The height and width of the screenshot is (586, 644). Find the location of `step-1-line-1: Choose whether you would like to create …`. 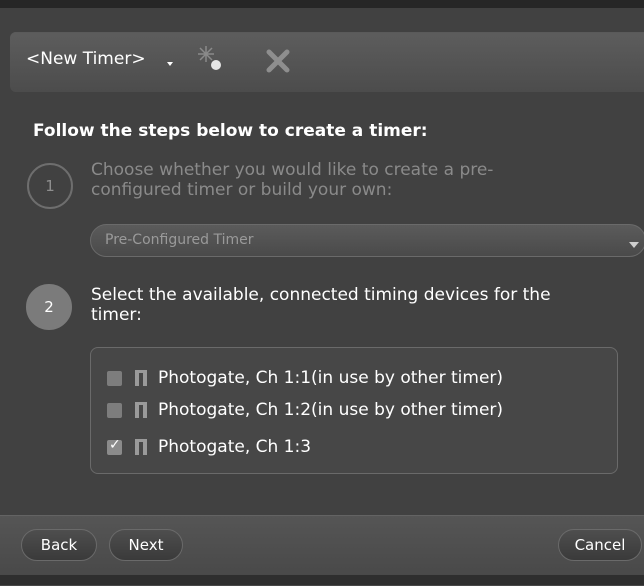

step-1-line-1: Choose whether you would like to create … is located at coordinates (292, 170).